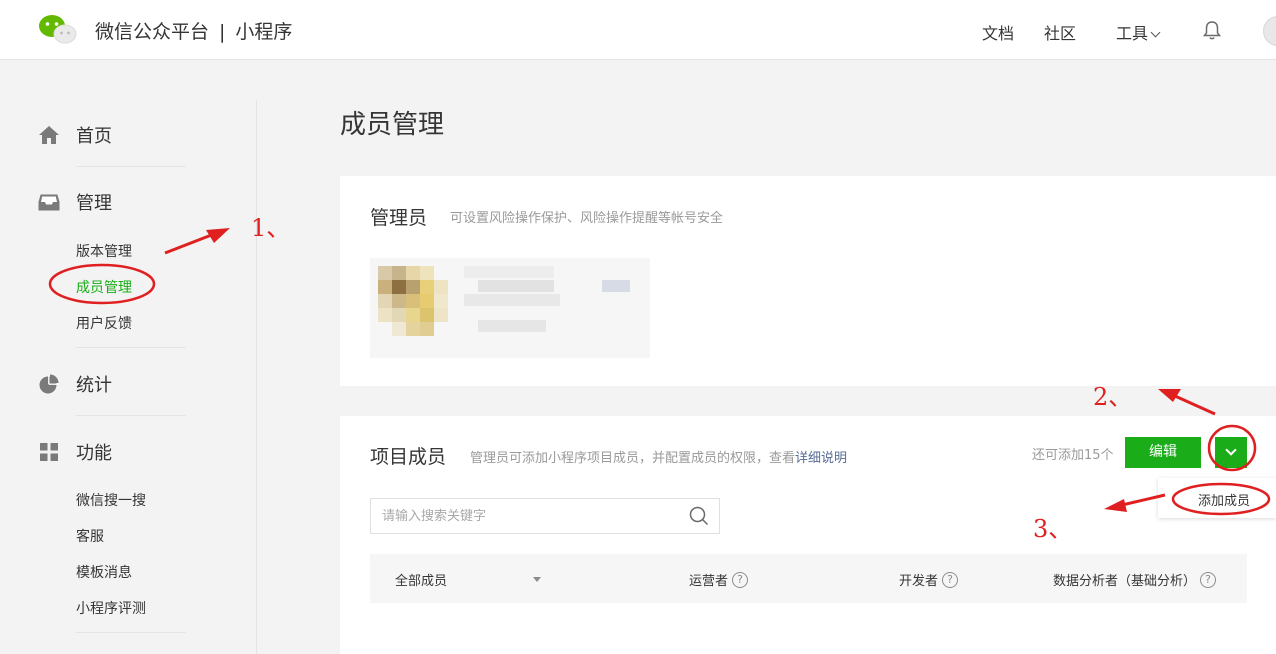  What do you see at coordinates (264, 32) in the screenshot?
I see `product-name: 小程序` at bounding box center [264, 32].